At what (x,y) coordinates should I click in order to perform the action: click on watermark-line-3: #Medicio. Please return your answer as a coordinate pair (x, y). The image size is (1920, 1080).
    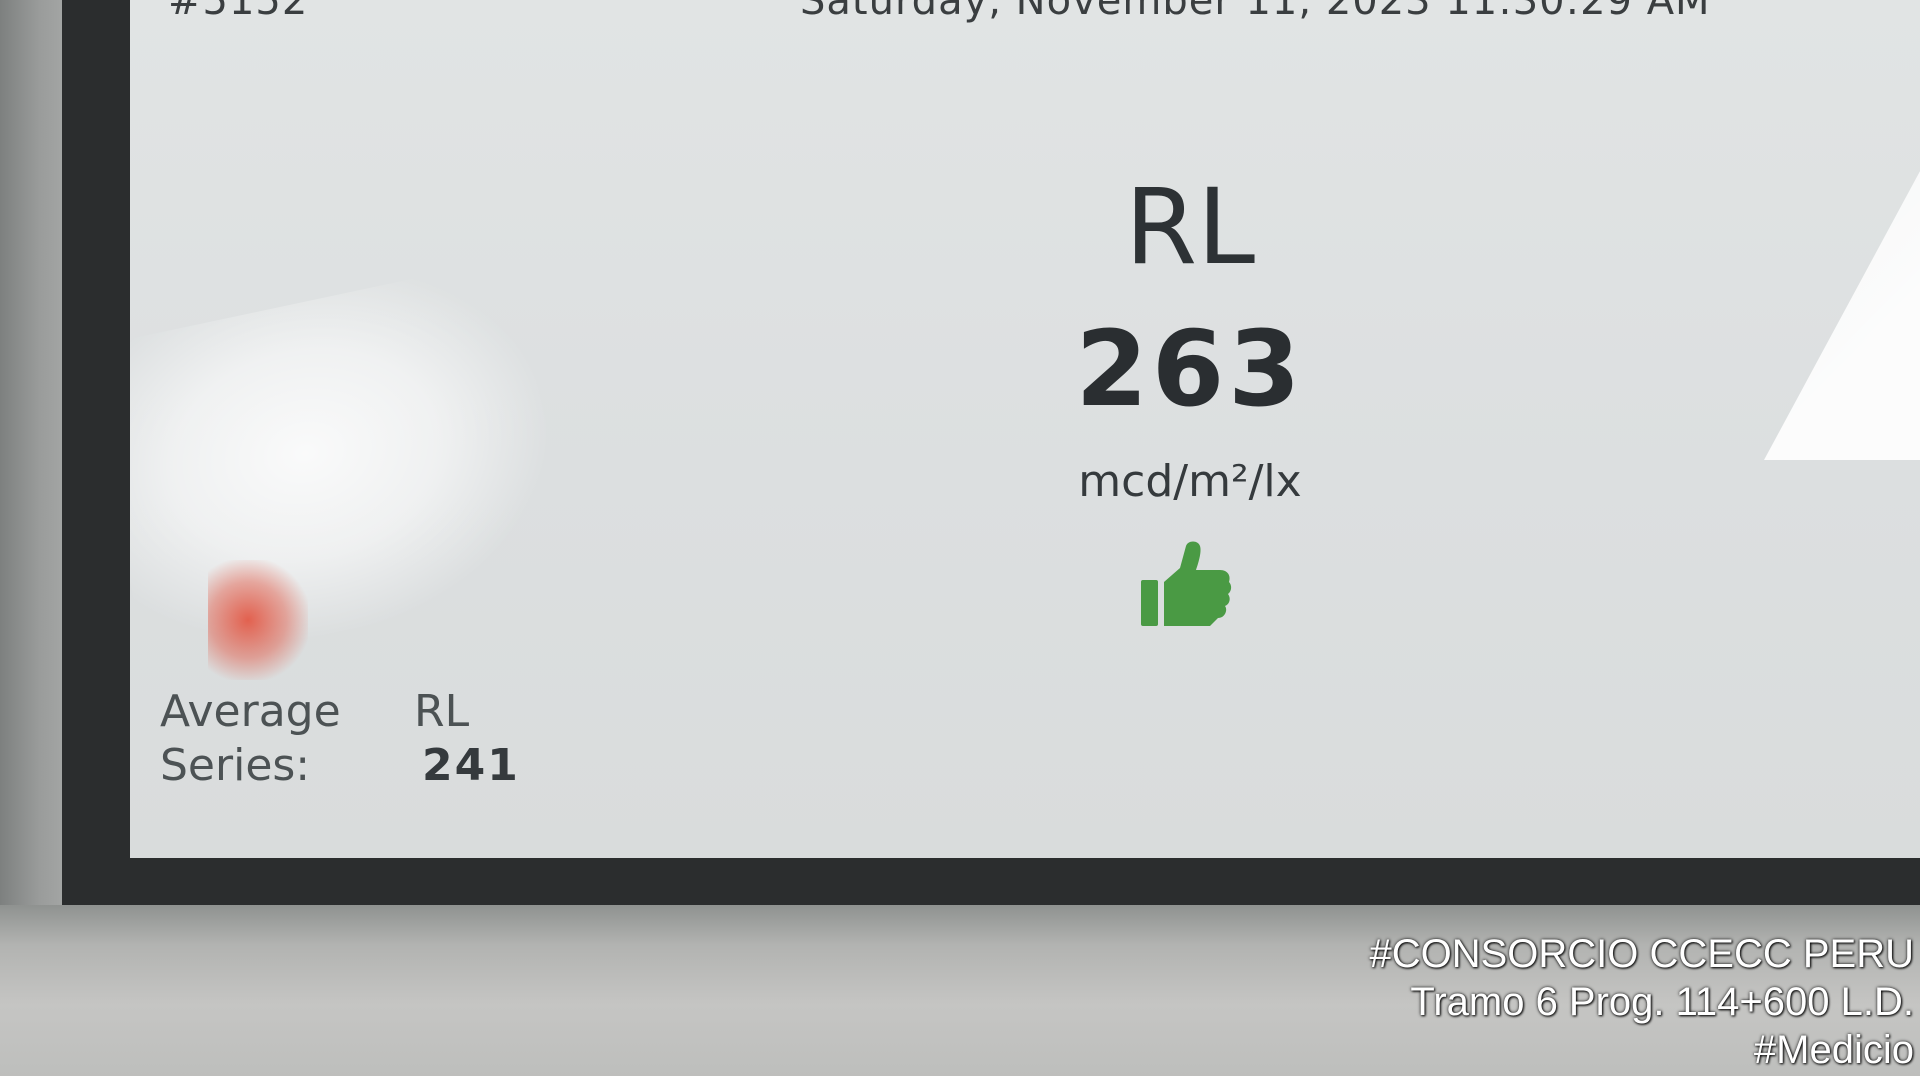
    Looking at the image, I should click on (1833, 1050).